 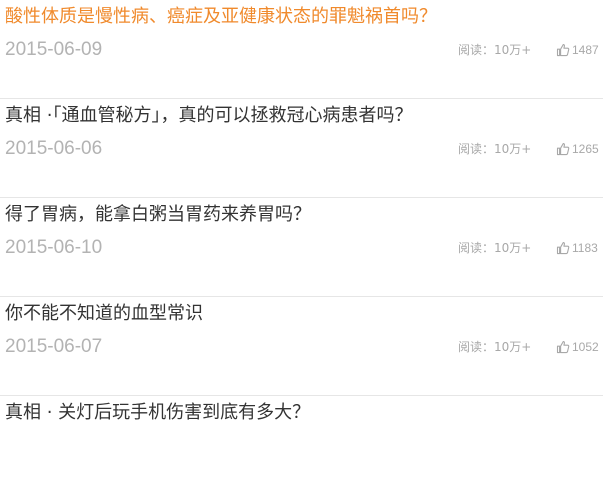 What do you see at coordinates (585, 347) in the screenshot?
I see `like-count: 1052` at bounding box center [585, 347].